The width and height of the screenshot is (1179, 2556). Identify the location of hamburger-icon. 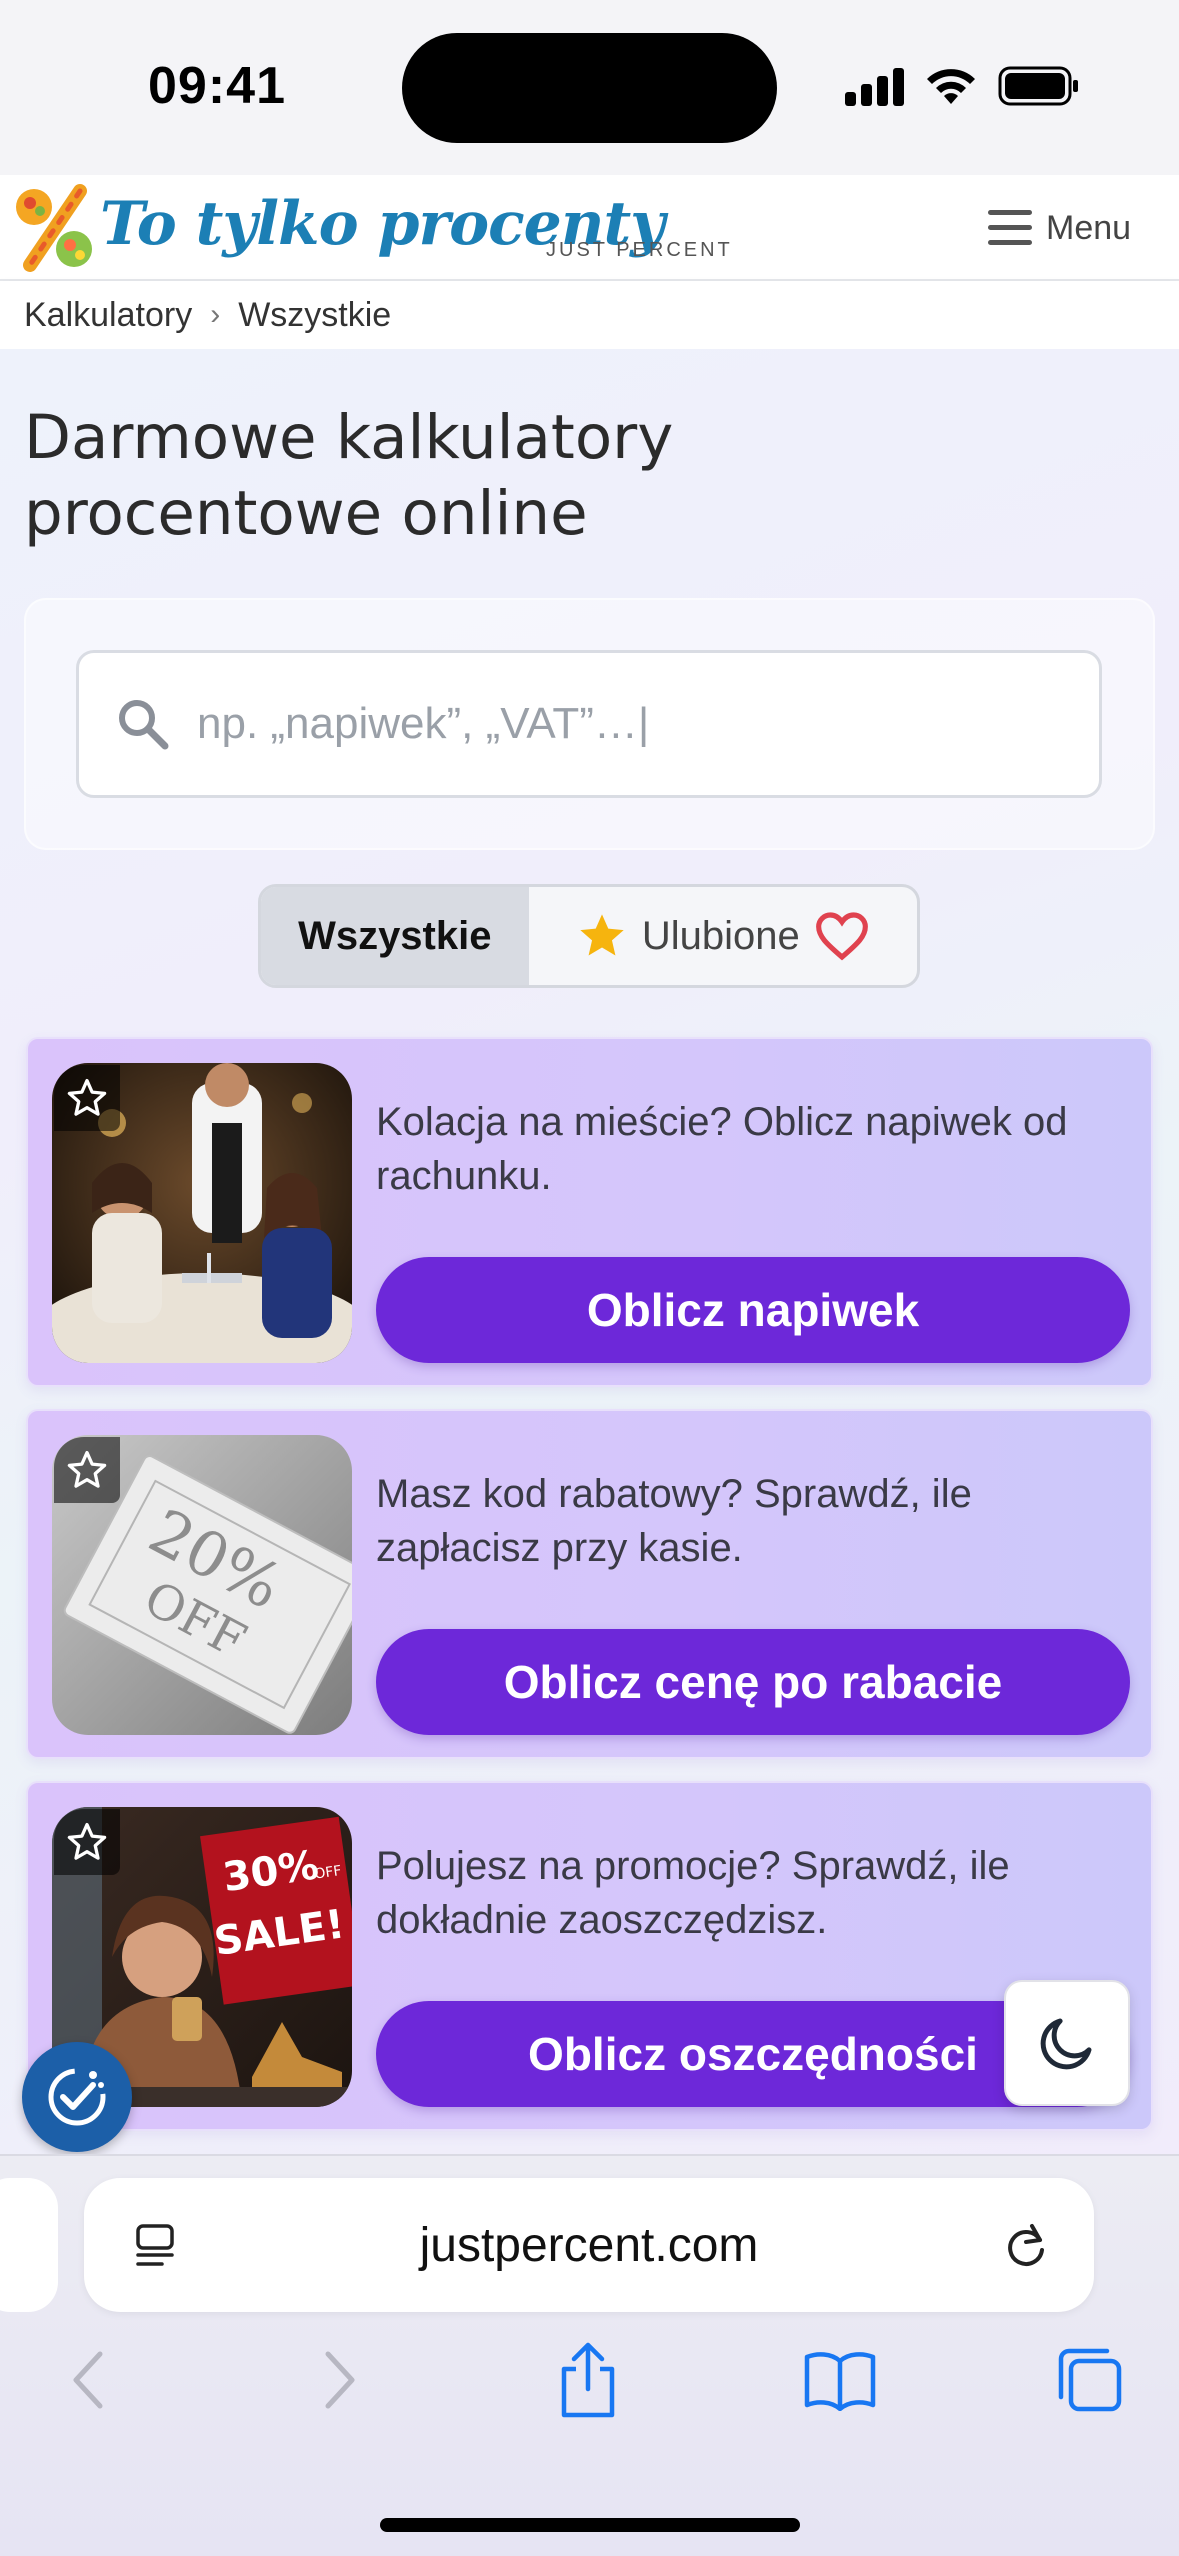
(1010, 228).